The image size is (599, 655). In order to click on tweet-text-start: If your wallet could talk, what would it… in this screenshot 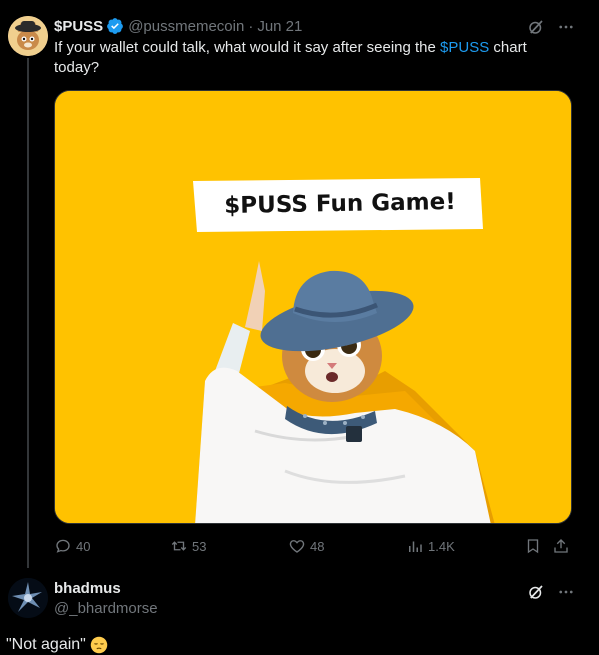, I will do `click(247, 47)`.